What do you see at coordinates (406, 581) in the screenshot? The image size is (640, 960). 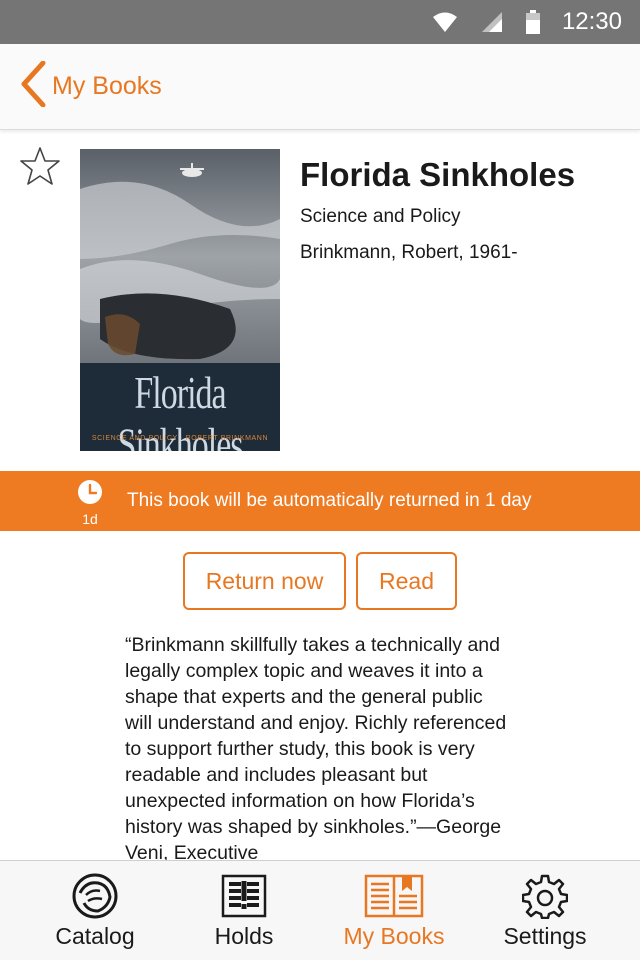 I see `read-button: Read` at bounding box center [406, 581].